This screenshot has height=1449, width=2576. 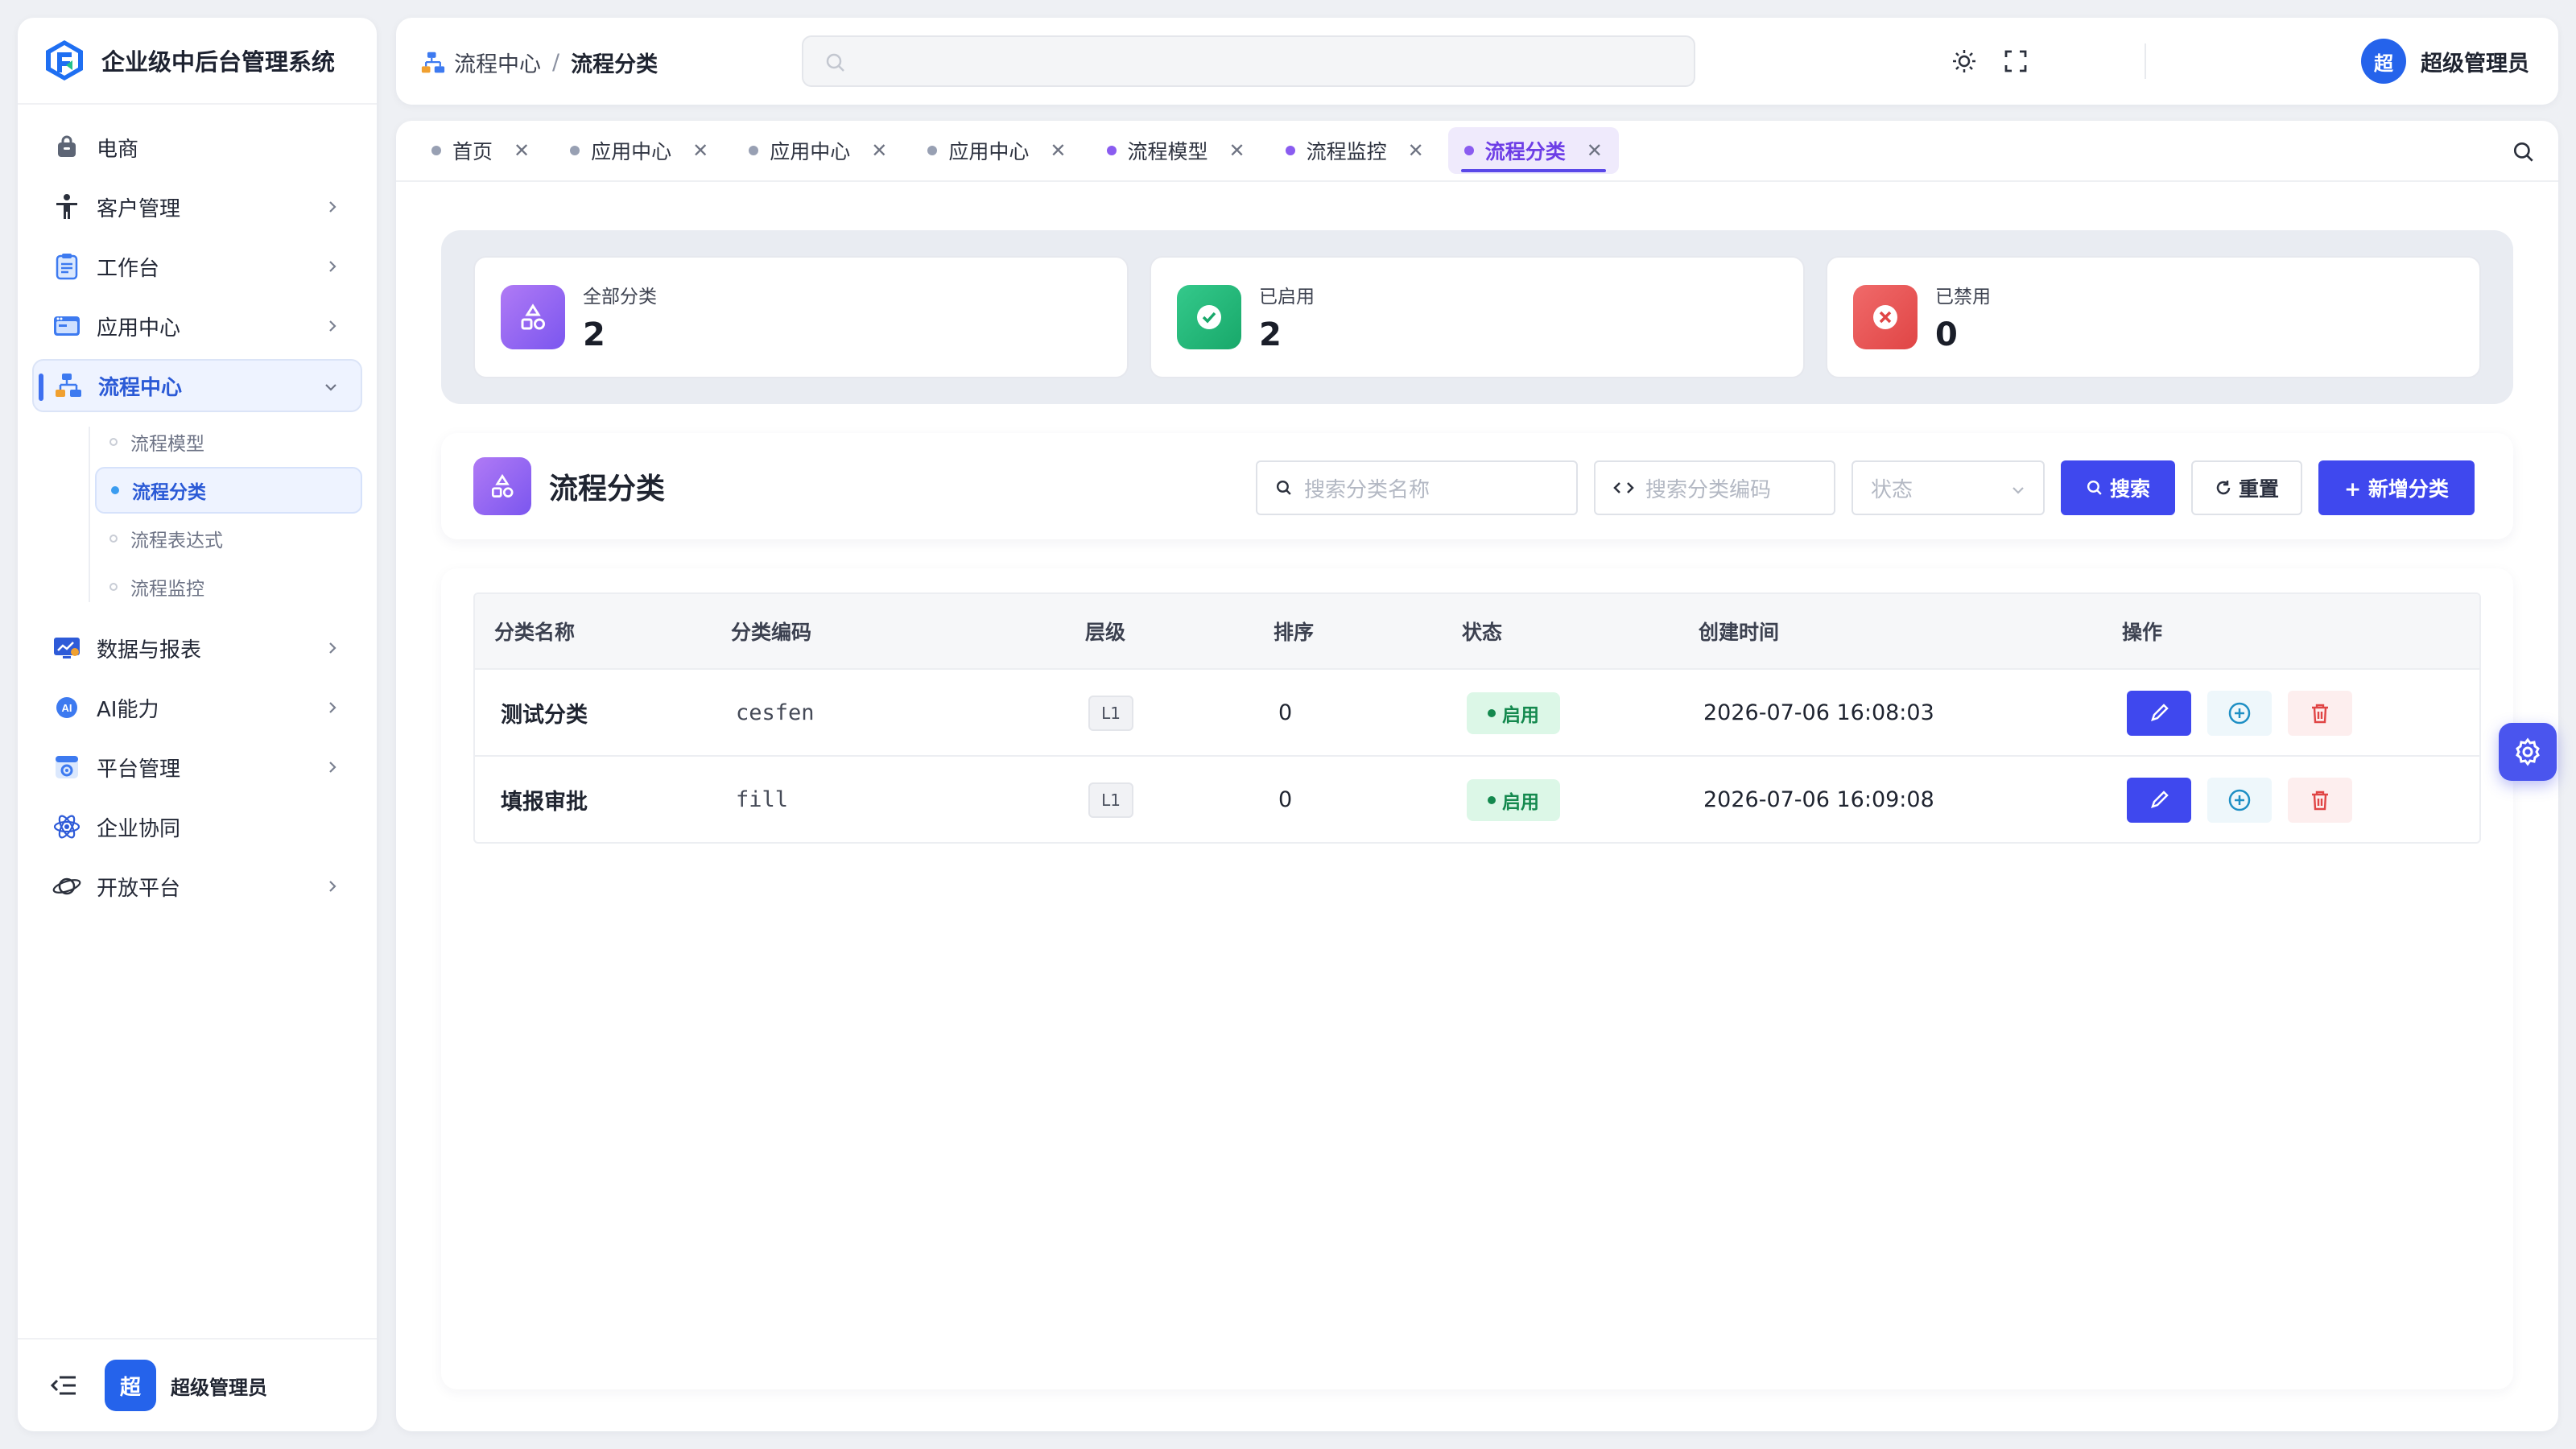 I want to click on sidebar-item-label: 工作台, so click(x=128, y=268).